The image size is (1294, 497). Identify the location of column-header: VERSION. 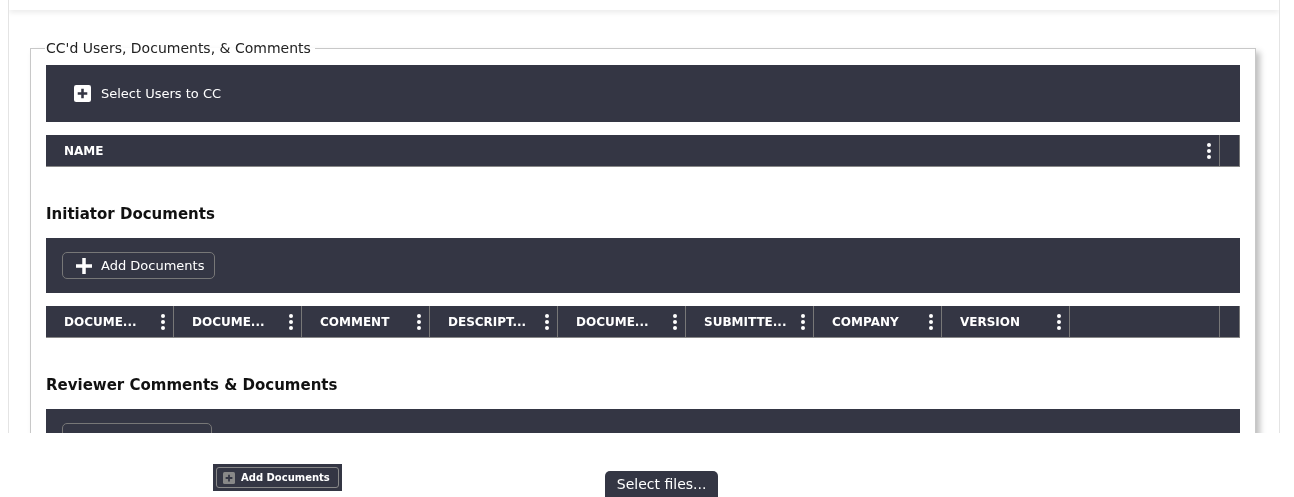
(1006, 321).